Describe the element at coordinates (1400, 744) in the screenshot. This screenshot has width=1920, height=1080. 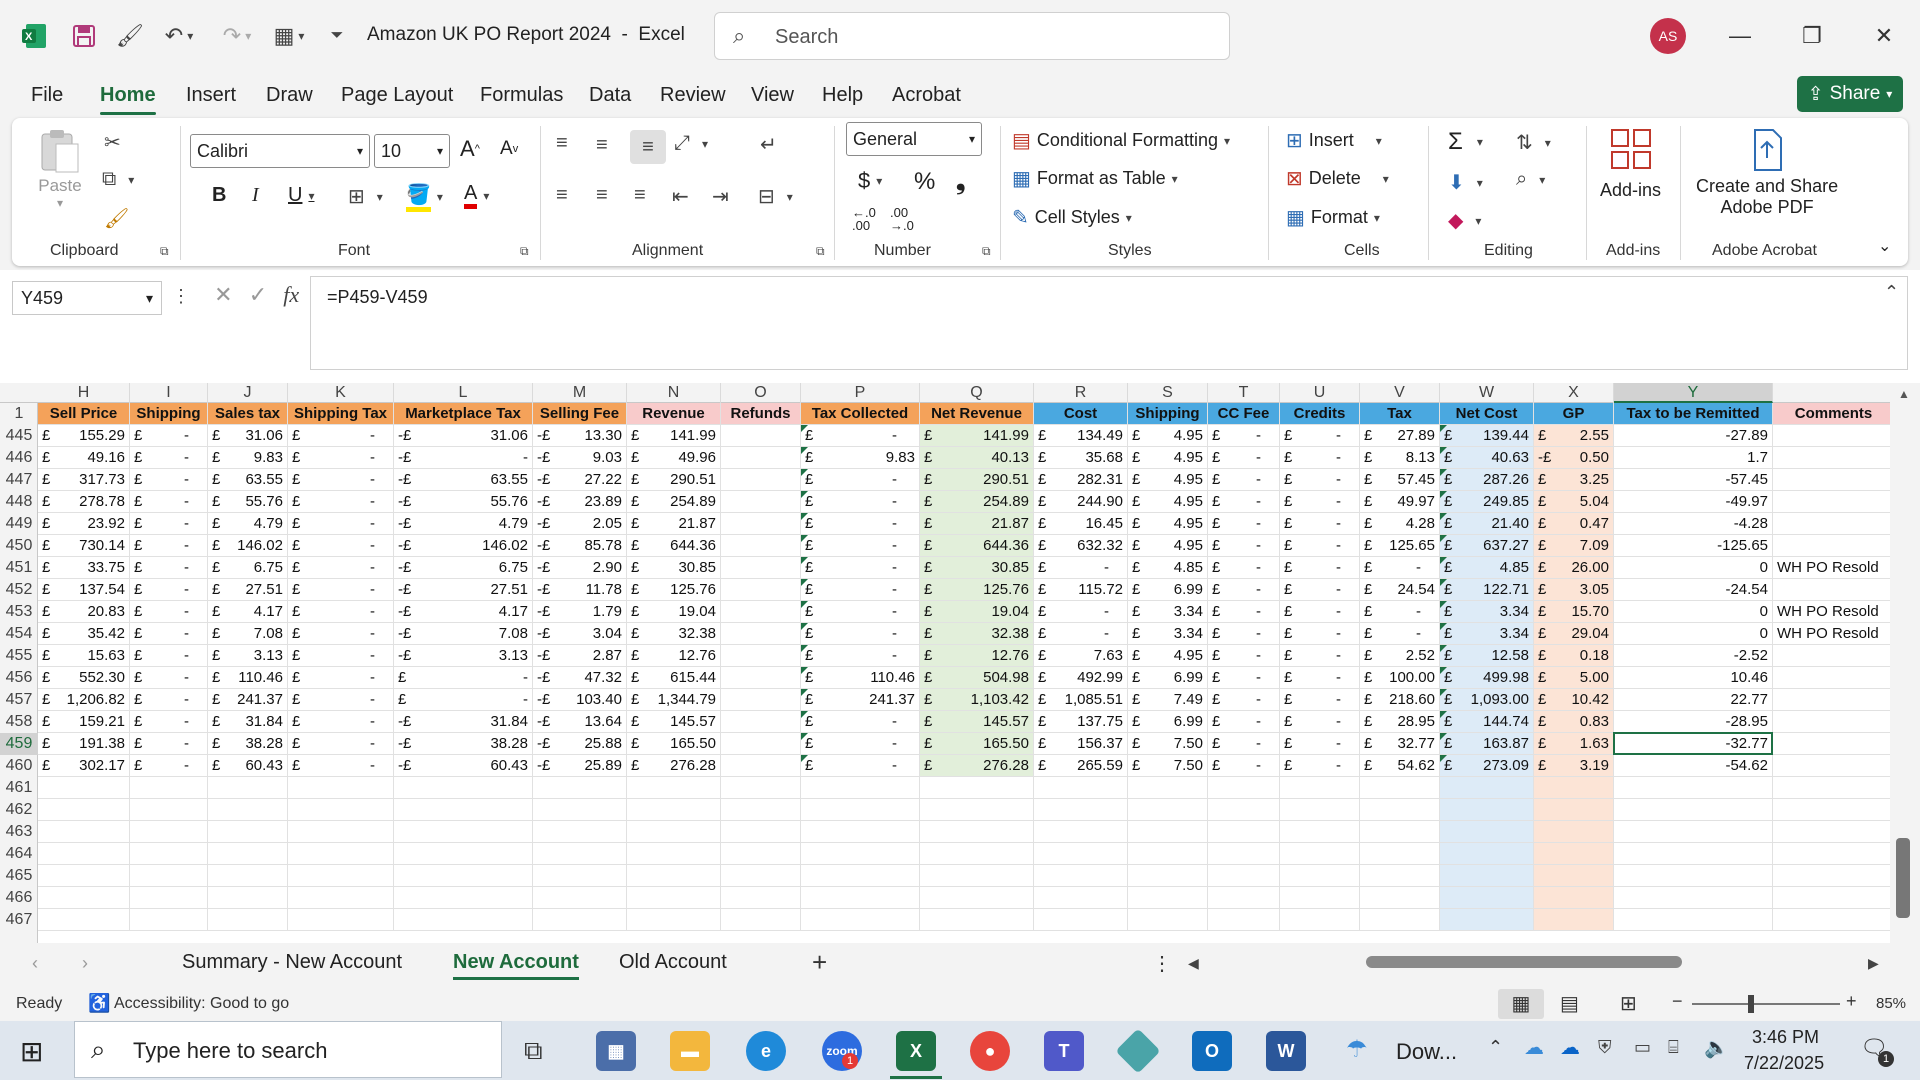
I see `cell: £32.77` at that location.